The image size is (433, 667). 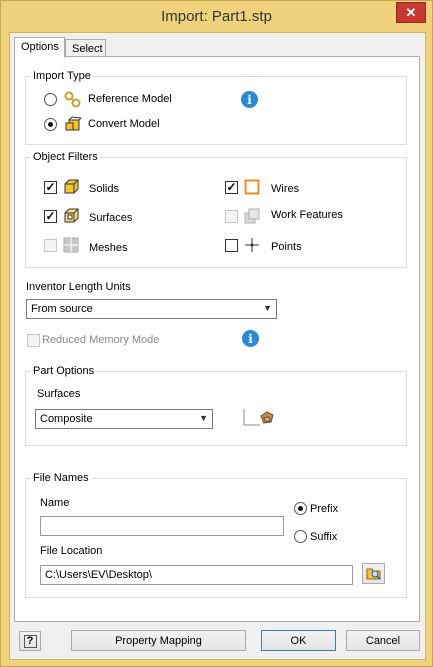 What do you see at coordinates (231, 245) in the screenshot?
I see `points-checkbox` at bounding box center [231, 245].